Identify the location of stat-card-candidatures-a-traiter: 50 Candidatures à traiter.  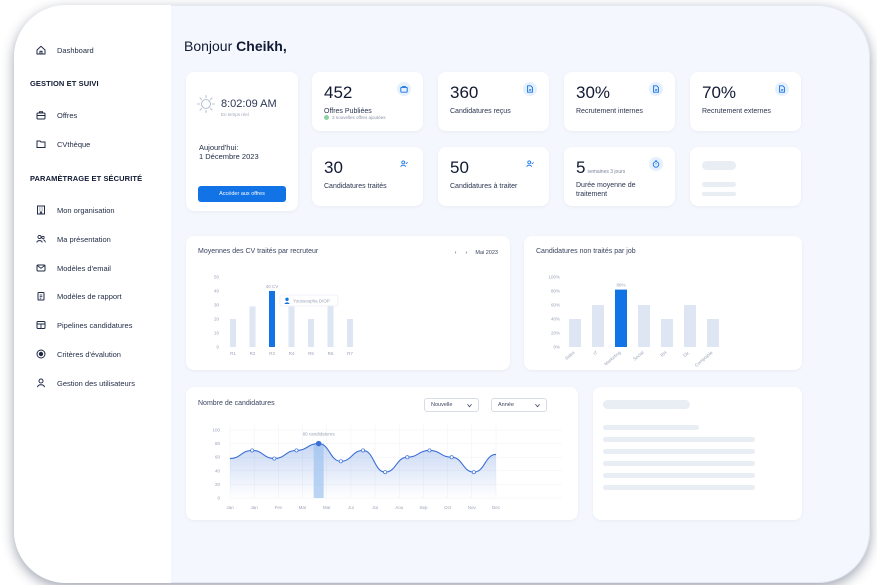
(493, 176).